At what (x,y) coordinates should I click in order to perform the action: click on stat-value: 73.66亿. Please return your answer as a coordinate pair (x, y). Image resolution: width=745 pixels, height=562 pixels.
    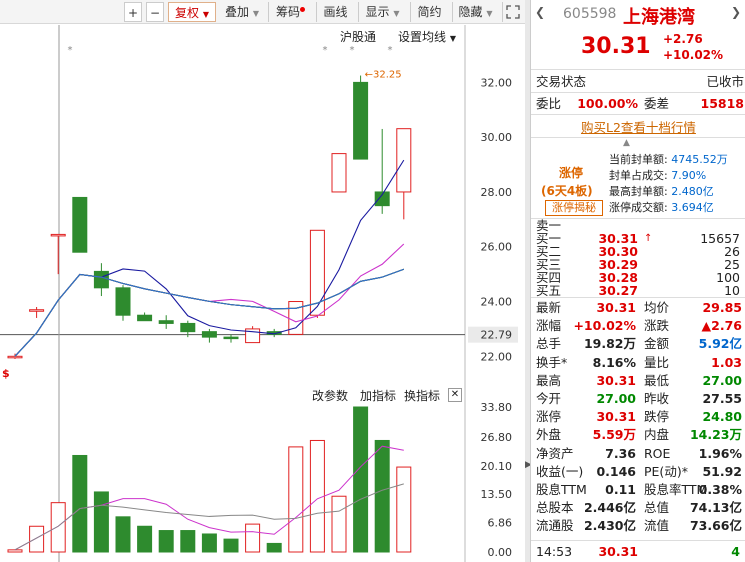
    Looking at the image, I should click on (715, 526).